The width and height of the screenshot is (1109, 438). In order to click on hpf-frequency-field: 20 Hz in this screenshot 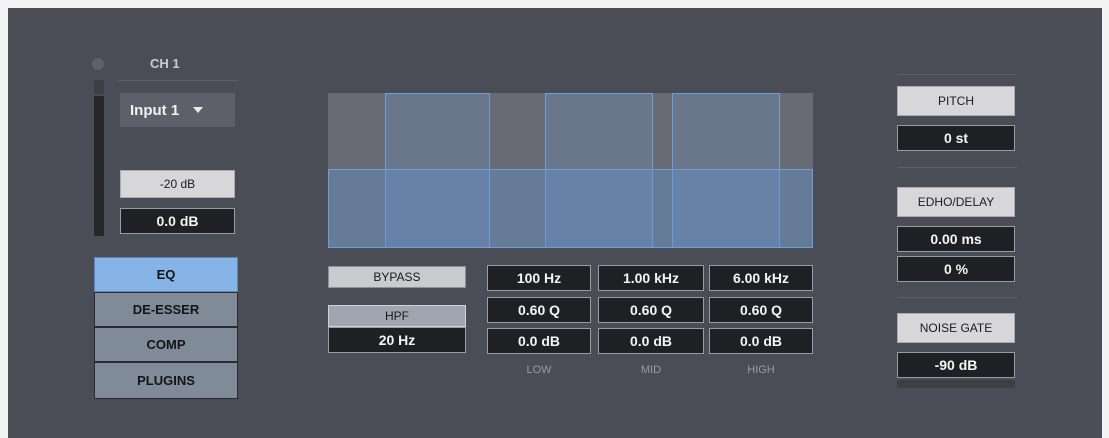, I will do `click(397, 340)`.